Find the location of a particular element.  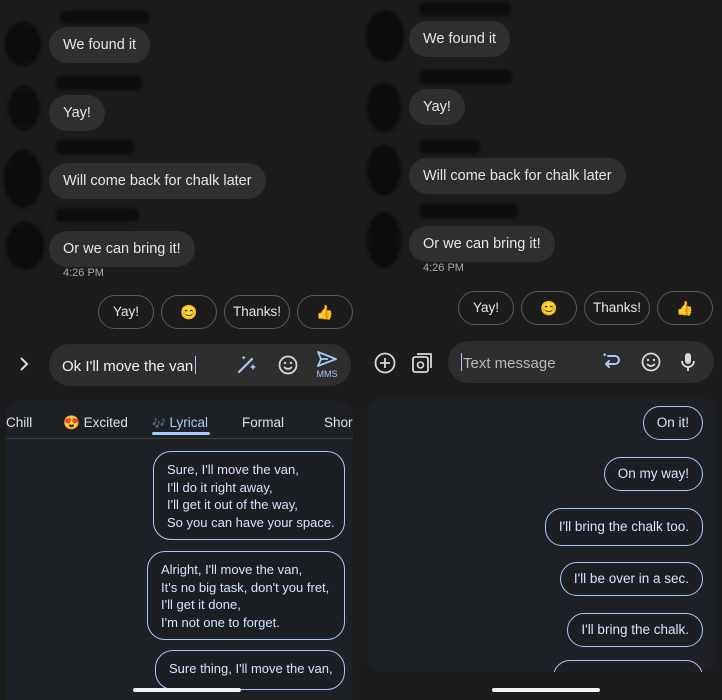

send-button: MMS is located at coordinates (327, 364).